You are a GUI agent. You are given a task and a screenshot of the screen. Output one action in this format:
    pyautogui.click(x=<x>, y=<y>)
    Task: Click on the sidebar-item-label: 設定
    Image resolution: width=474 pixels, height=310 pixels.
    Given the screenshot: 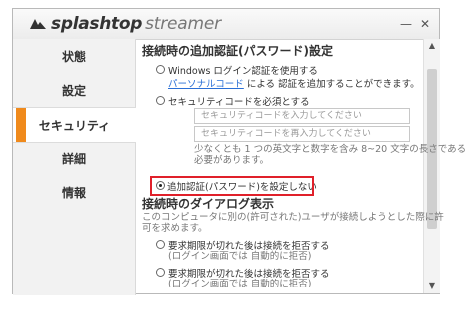 What is the action you would take?
    pyautogui.click(x=73, y=90)
    